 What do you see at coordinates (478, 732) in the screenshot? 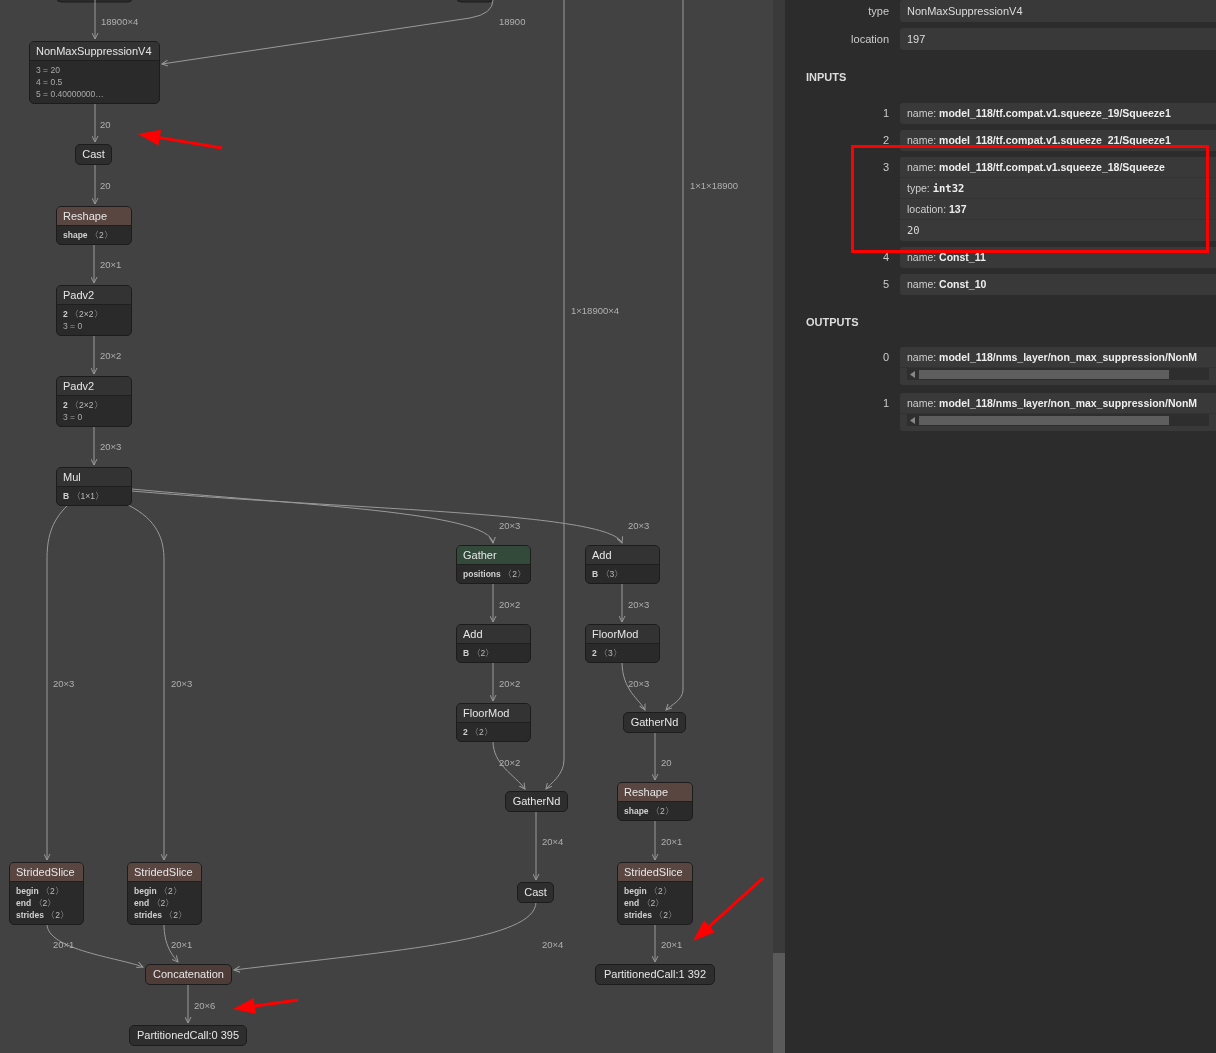
I see `node-attribute: 2 〈2〉` at bounding box center [478, 732].